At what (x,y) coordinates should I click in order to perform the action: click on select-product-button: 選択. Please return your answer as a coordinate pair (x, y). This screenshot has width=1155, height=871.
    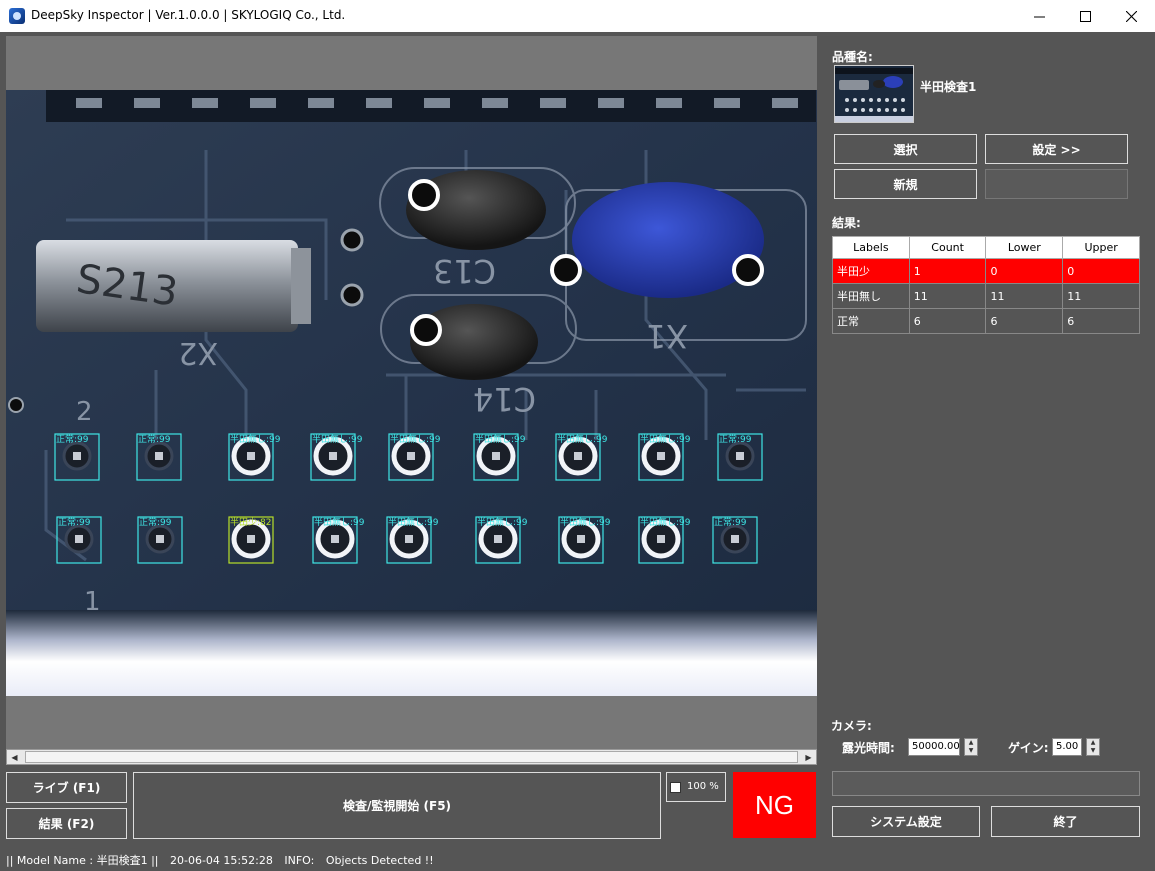
    Looking at the image, I should click on (905, 149).